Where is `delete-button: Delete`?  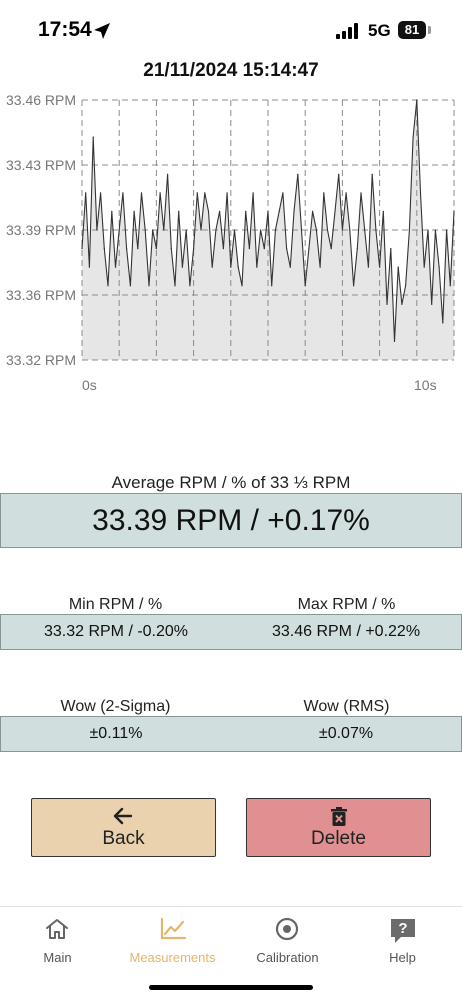 delete-button: Delete is located at coordinates (338, 827).